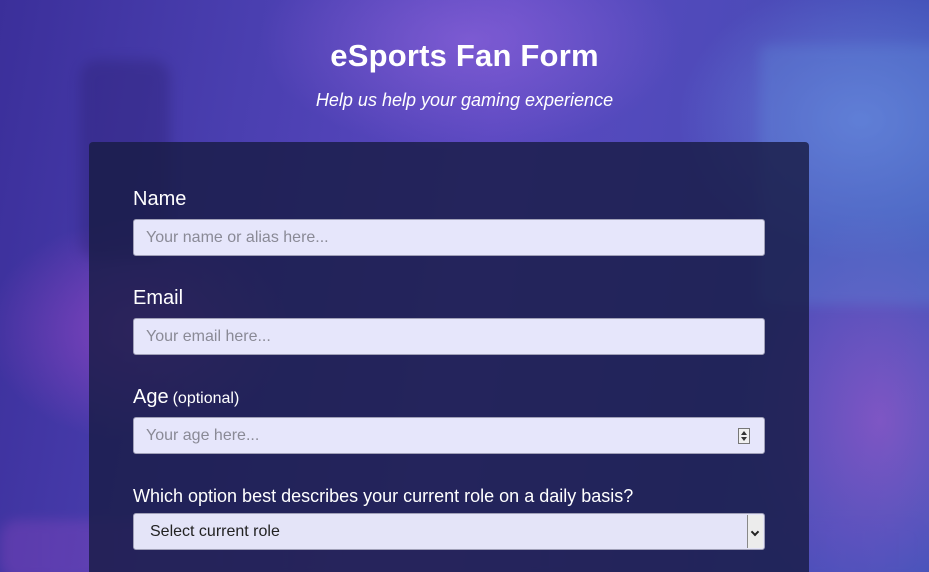 The image size is (929, 572). Describe the element at coordinates (464, 100) in the screenshot. I see `page-subtitle: Help us help your gaming experience` at that location.